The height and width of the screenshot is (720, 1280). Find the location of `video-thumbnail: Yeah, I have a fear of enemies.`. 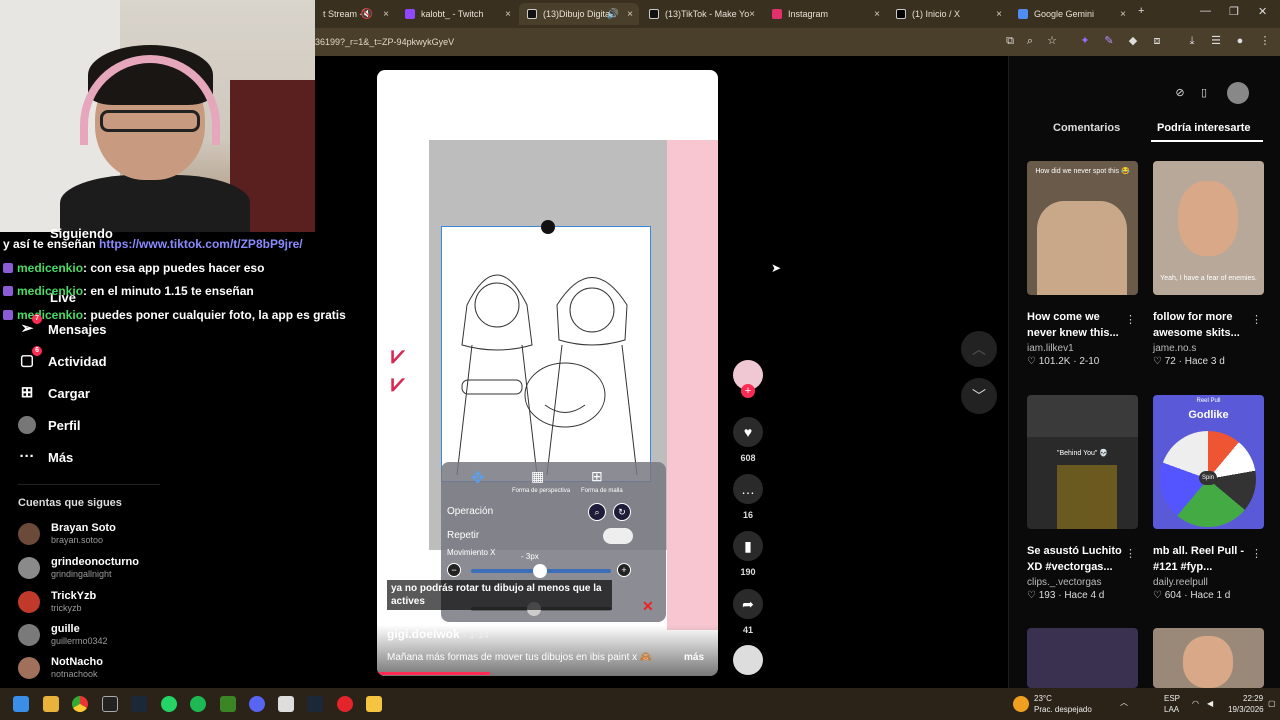

video-thumbnail: Yeah, I have a fear of enemies. is located at coordinates (1208, 228).